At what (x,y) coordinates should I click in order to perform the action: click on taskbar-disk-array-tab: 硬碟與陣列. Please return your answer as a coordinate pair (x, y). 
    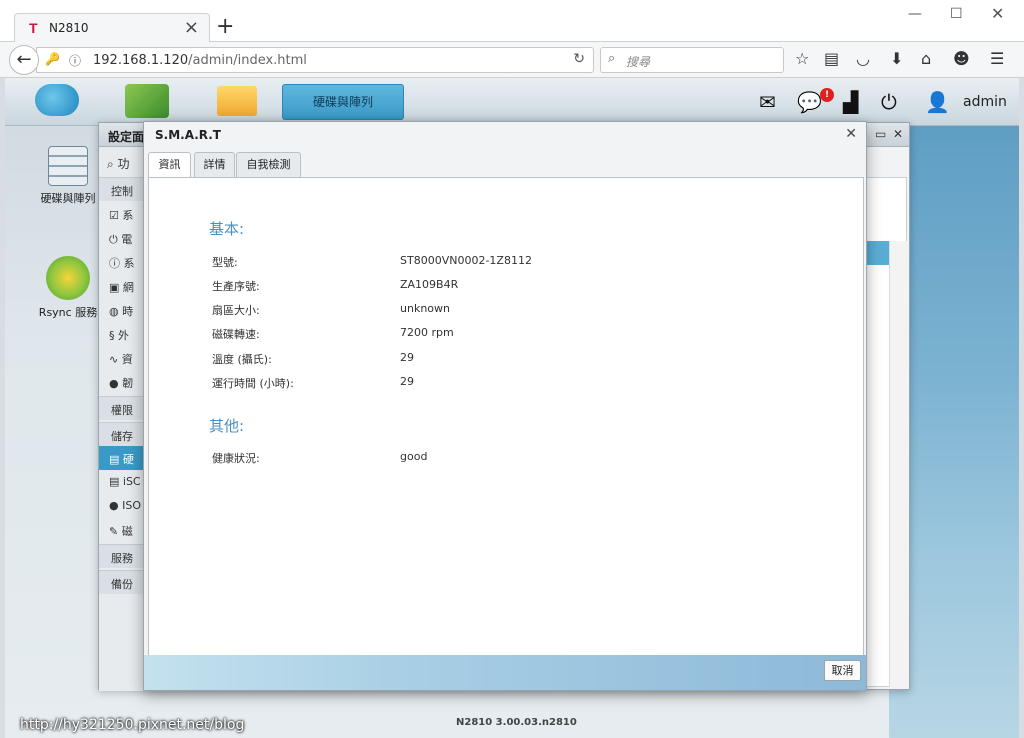
    Looking at the image, I should click on (343, 102).